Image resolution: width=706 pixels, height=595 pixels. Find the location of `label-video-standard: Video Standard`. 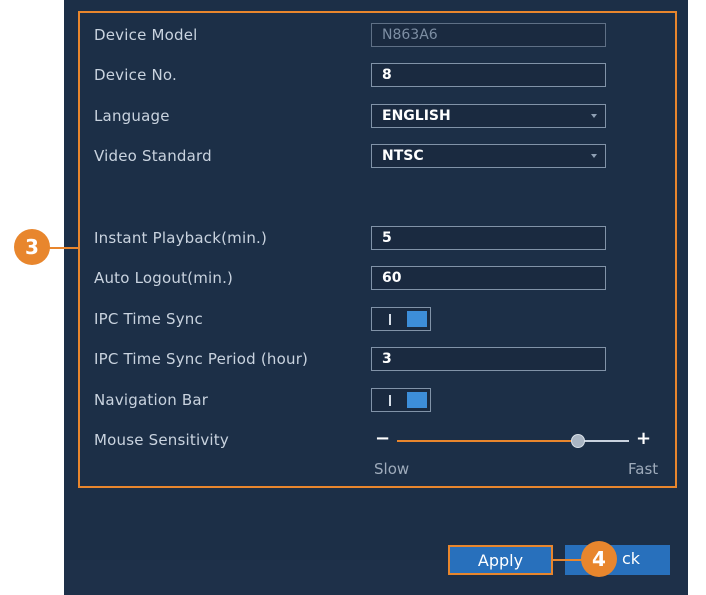

label-video-standard: Video Standard is located at coordinates (153, 156).